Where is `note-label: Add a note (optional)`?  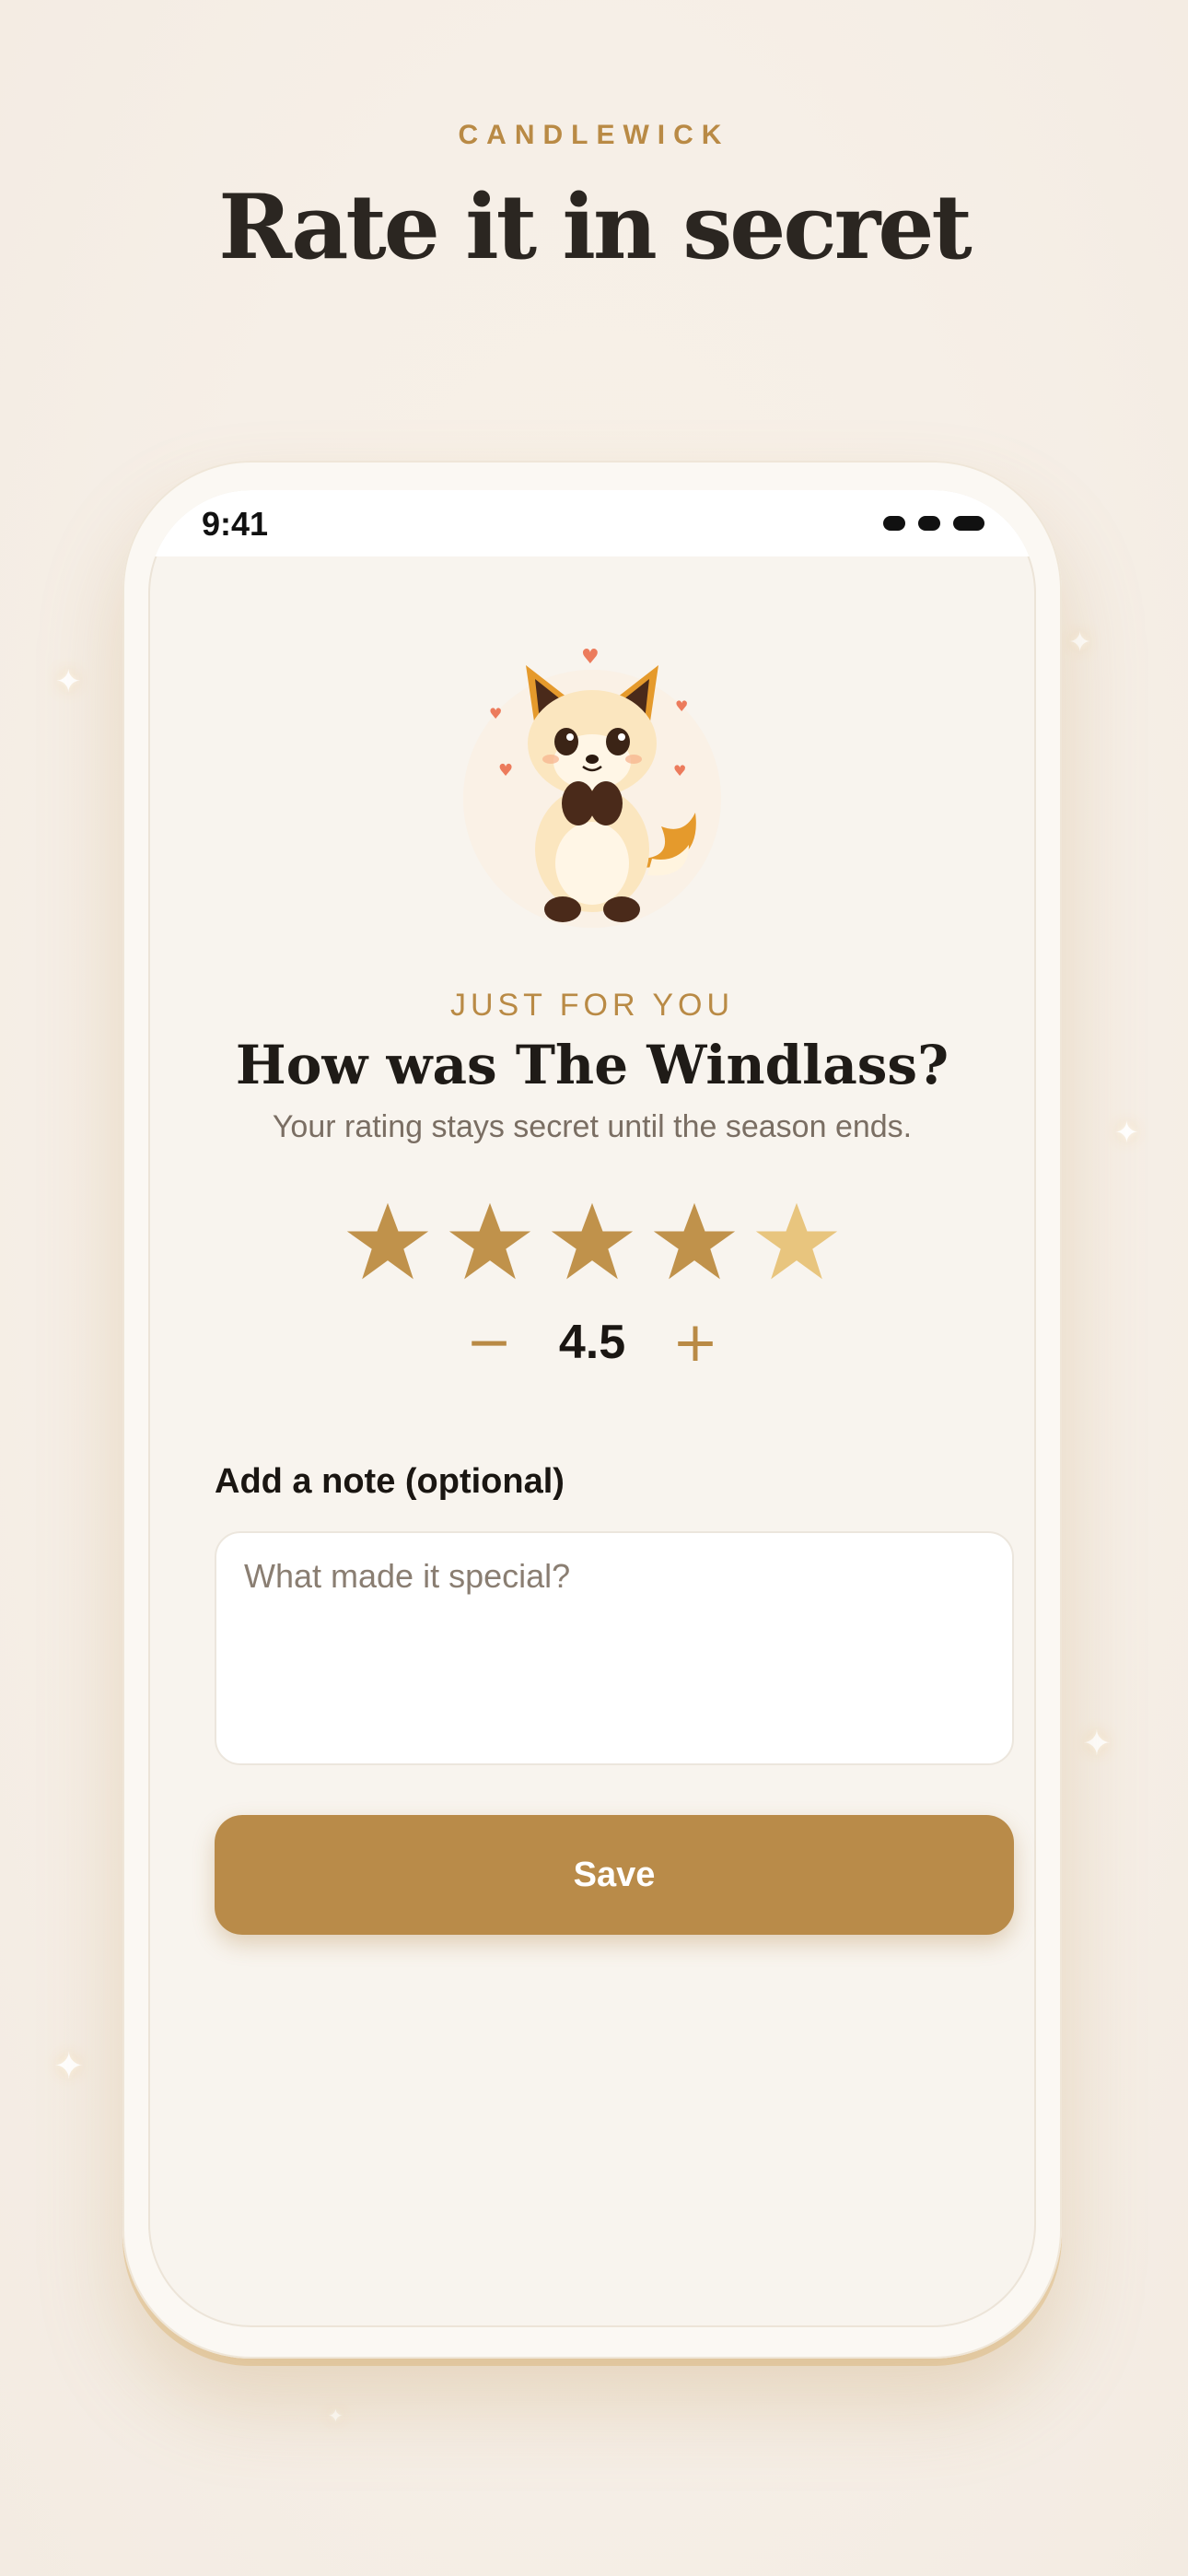
note-label: Add a note (optional) is located at coordinates (390, 1481).